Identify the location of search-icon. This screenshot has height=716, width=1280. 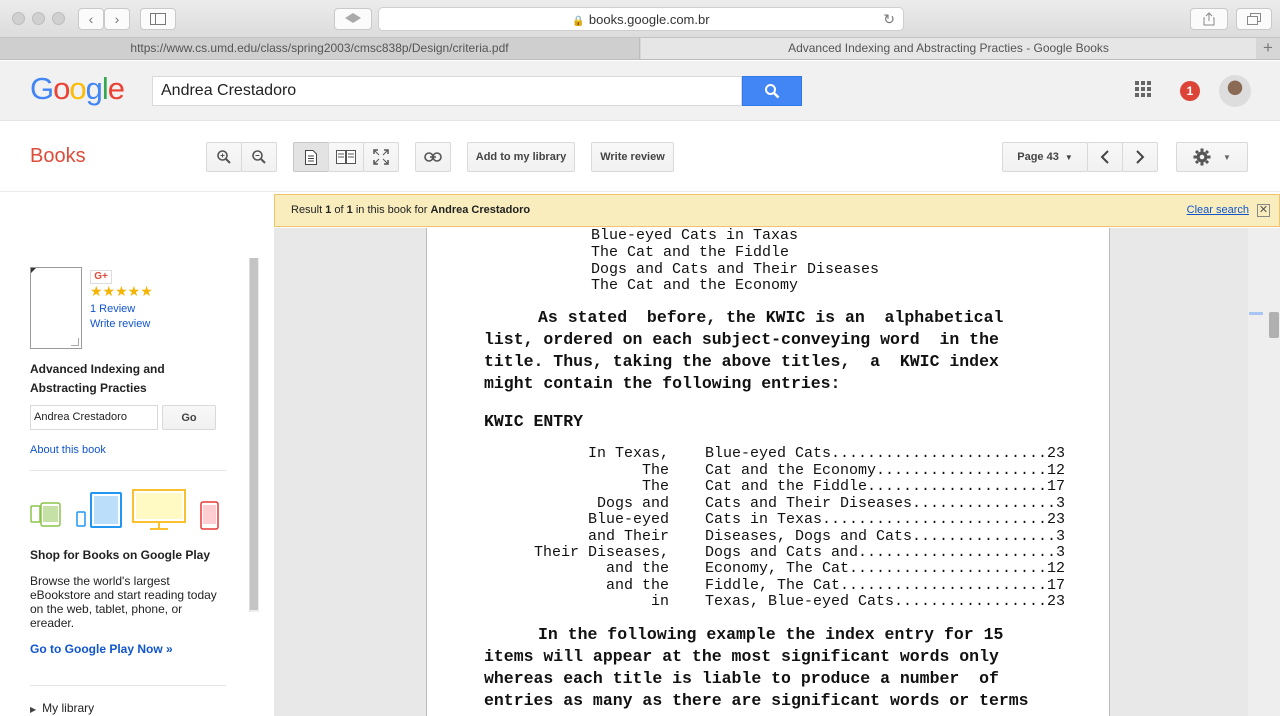
(772, 91).